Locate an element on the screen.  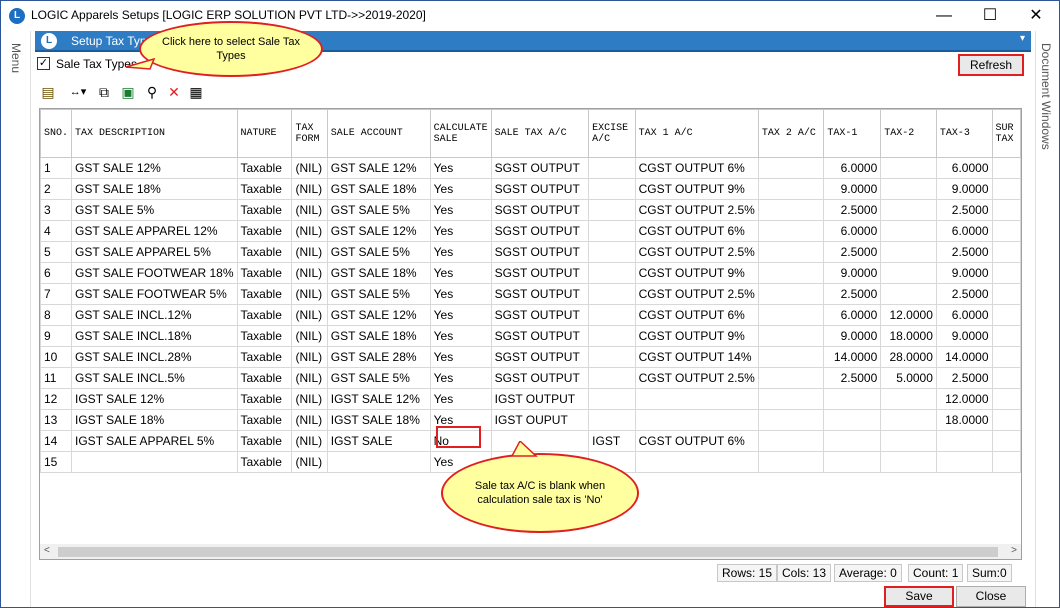
table-cell: 8 is located at coordinates (56, 315).